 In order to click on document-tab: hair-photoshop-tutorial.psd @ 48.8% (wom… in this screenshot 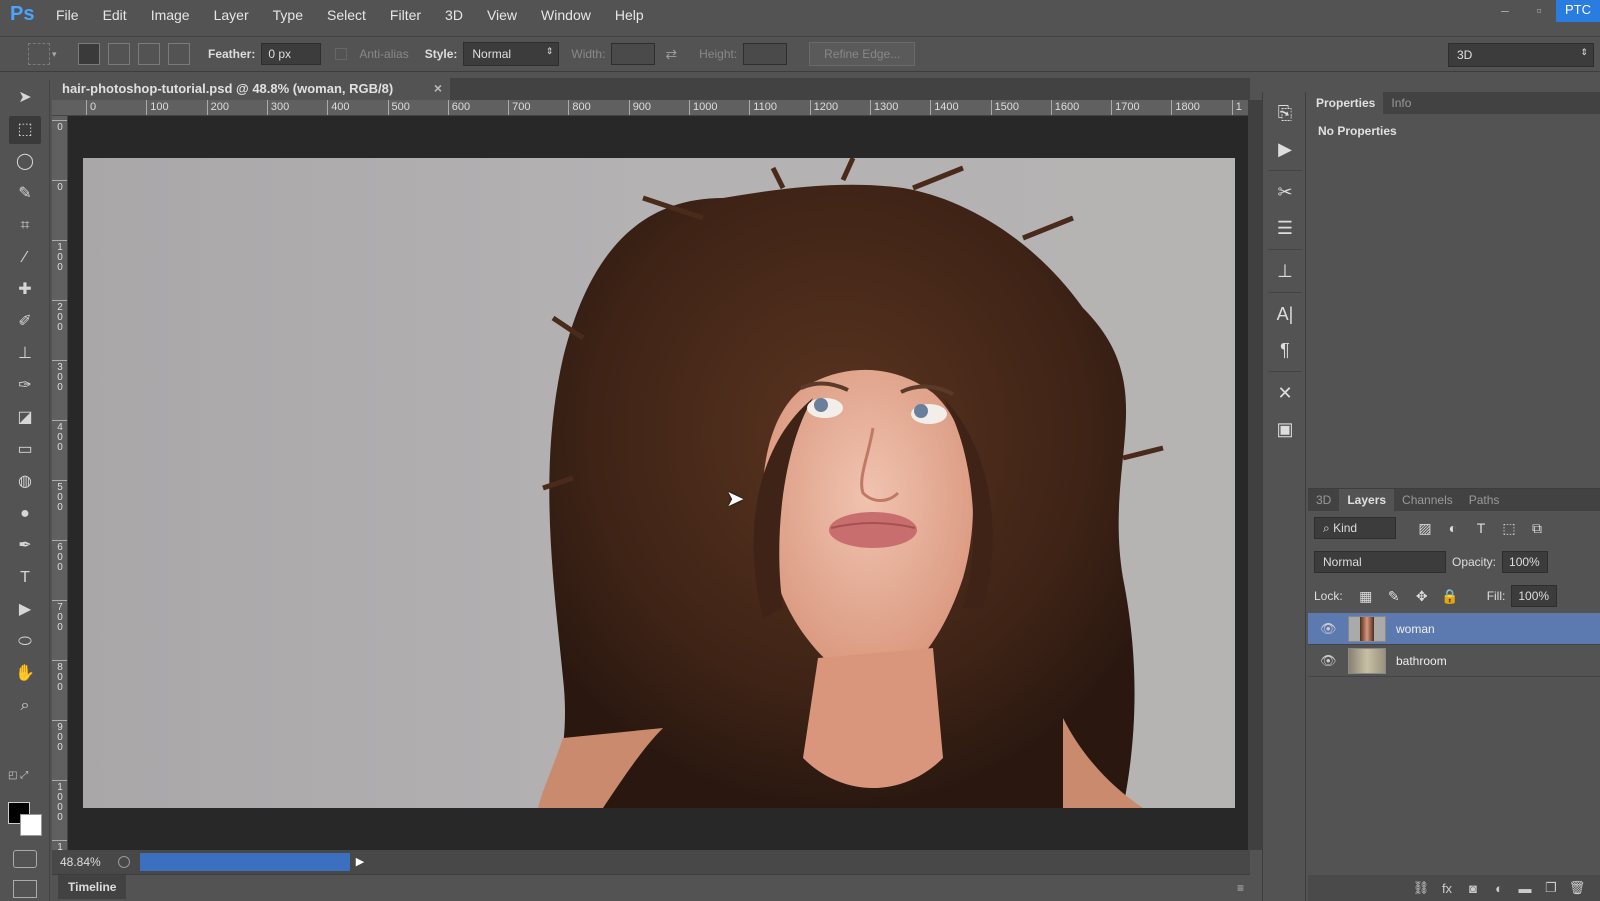, I will do `click(251, 89)`.